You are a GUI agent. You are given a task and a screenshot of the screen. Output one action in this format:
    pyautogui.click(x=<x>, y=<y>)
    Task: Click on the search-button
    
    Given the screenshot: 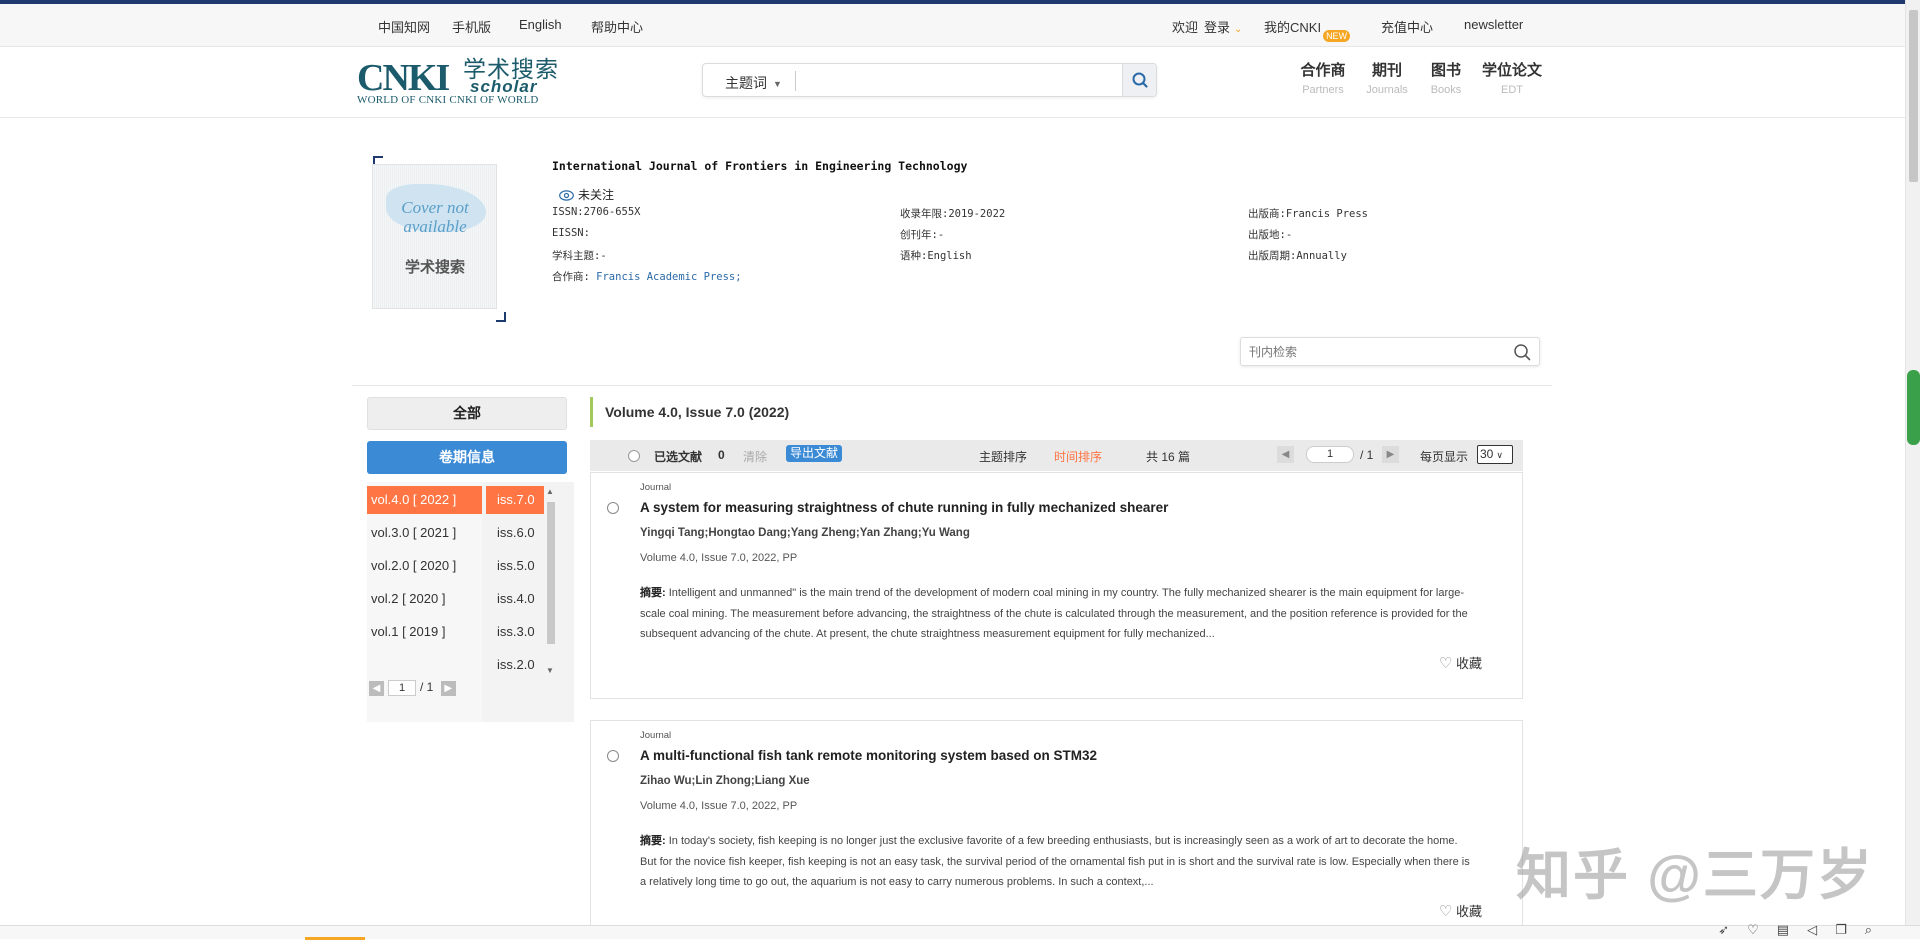 What is the action you would take?
    pyautogui.click(x=1139, y=80)
    